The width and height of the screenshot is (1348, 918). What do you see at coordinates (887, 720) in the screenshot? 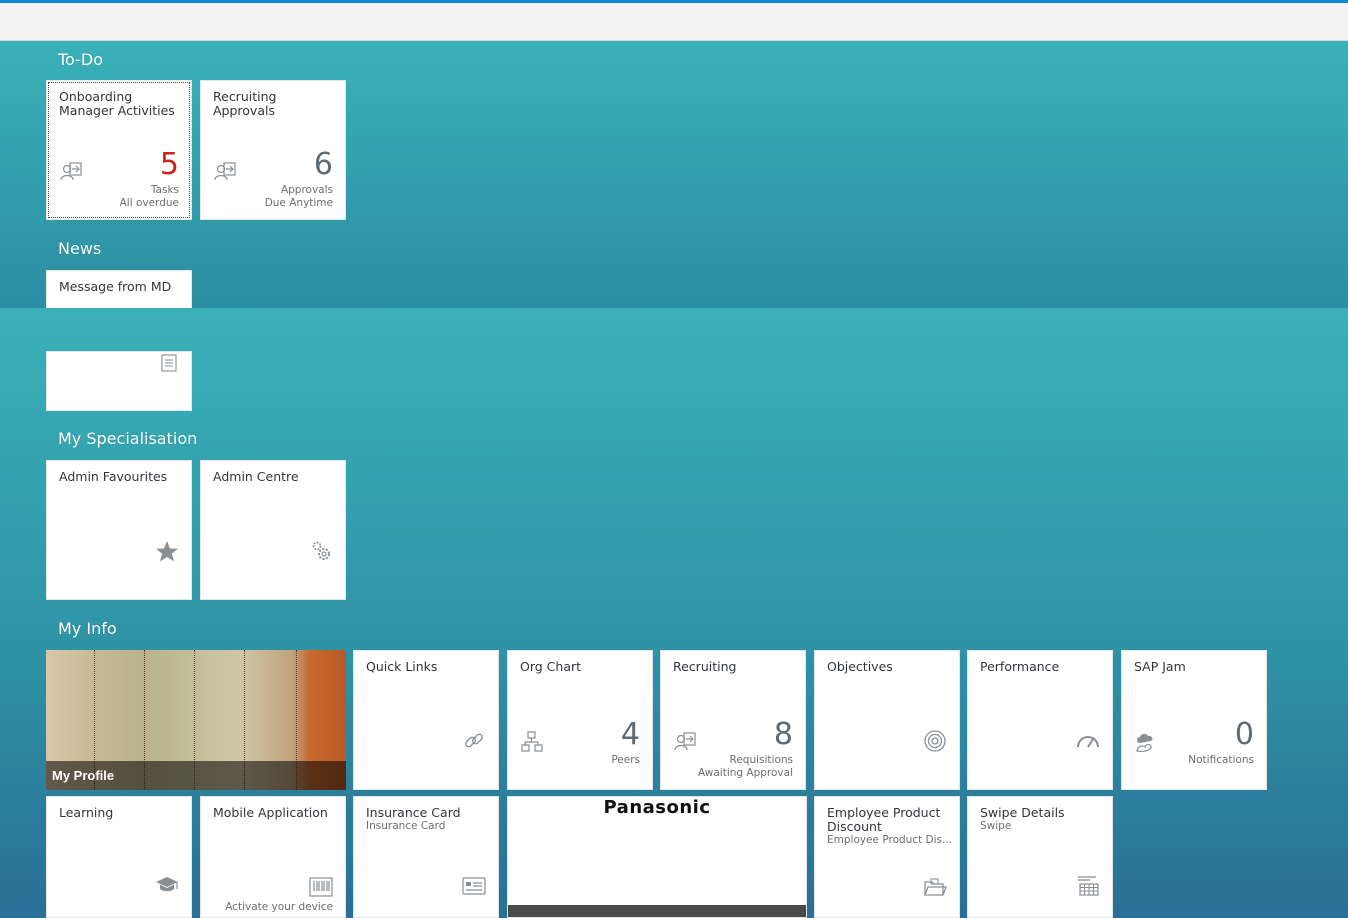
I see `tile-objectives: Objectives` at bounding box center [887, 720].